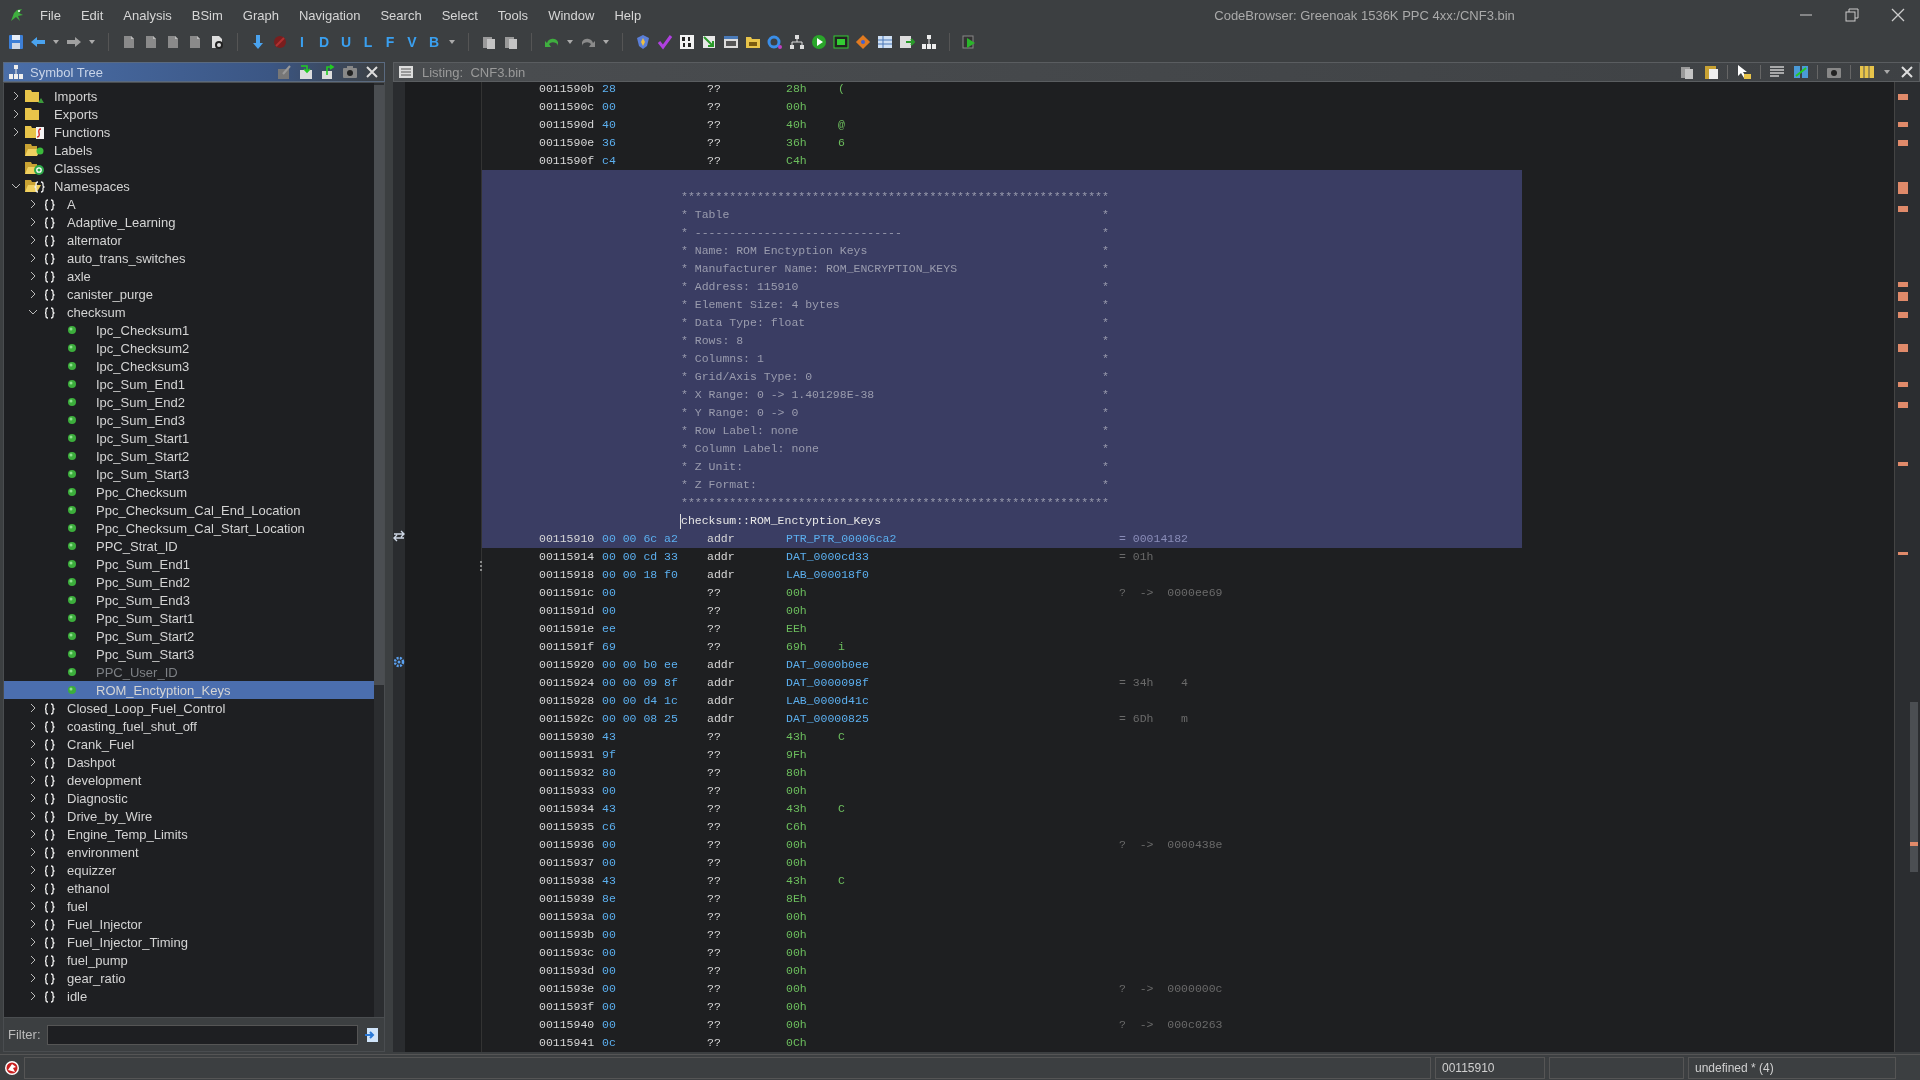  Describe the element at coordinates (74, 42) in the screenshot. I see `forward-arrow-icon` at that location.